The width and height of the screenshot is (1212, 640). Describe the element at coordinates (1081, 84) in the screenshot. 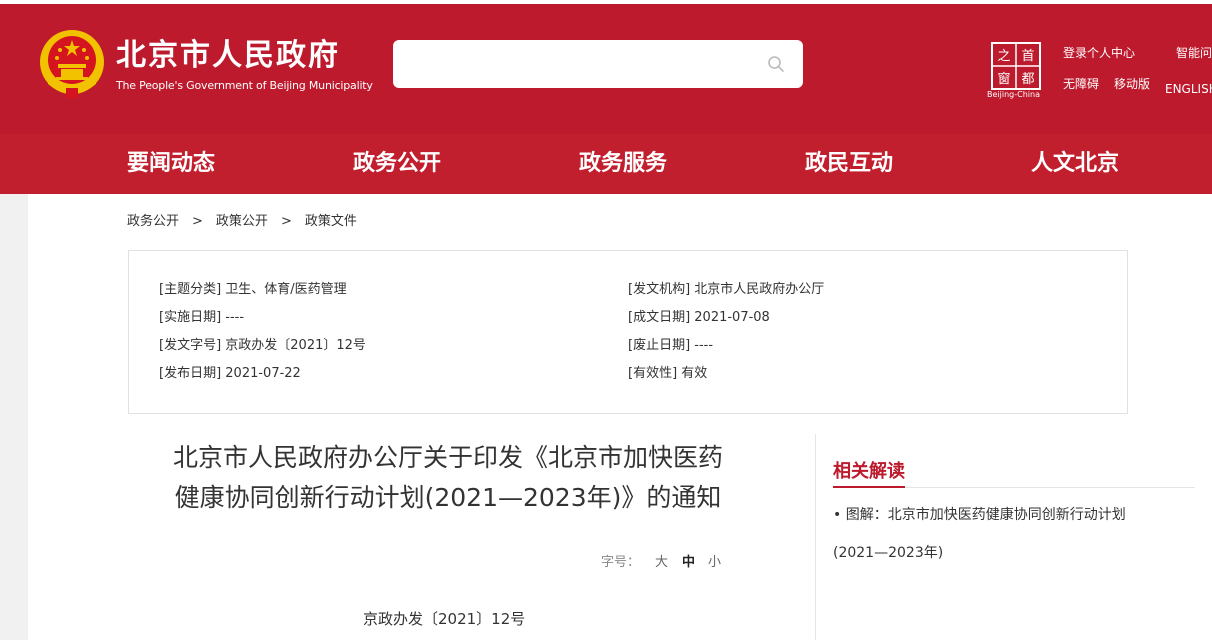

I see `accessibility-link: 无障碍` at that location.